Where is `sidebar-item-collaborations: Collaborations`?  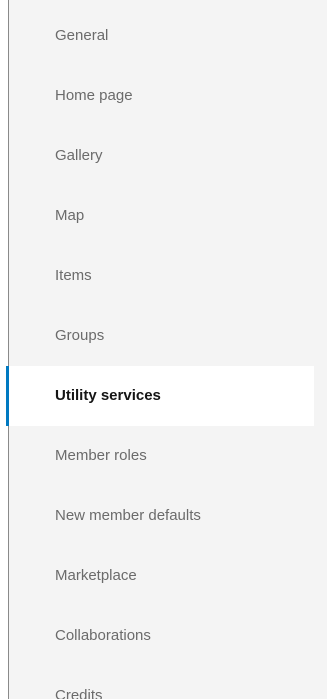 sidebar-item-collaborations: Collaborations is located at coordinates (168, 636).